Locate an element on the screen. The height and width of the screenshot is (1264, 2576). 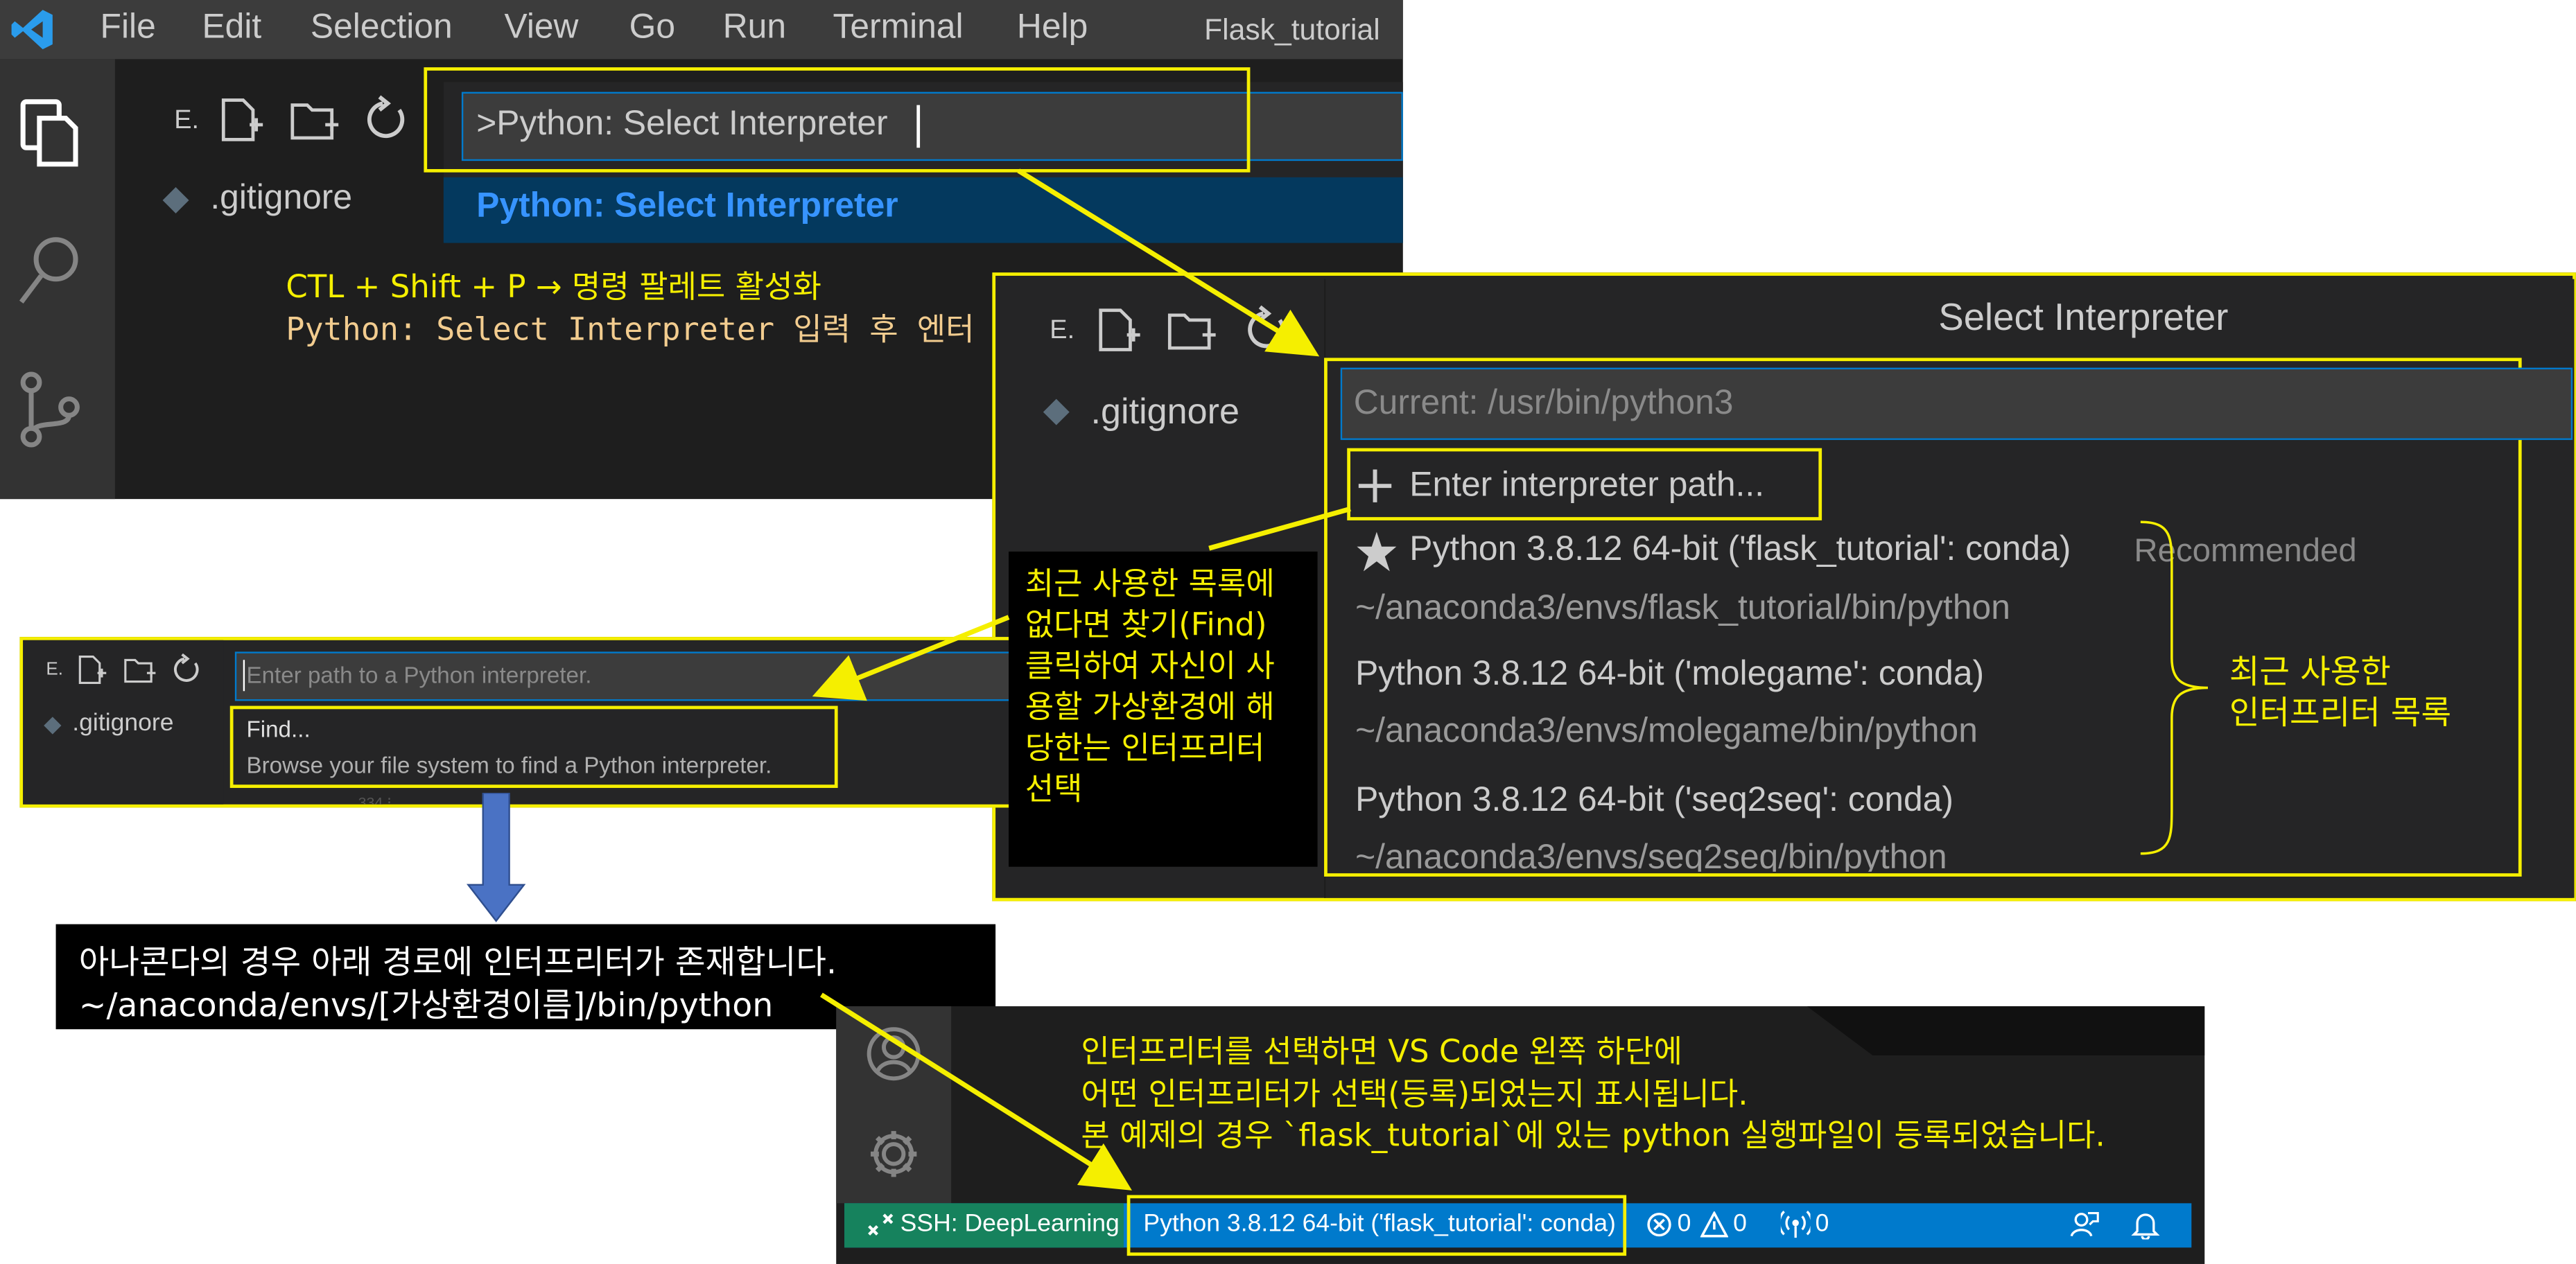
line-enterpath-to-note is located at coordinates (1279, 528).